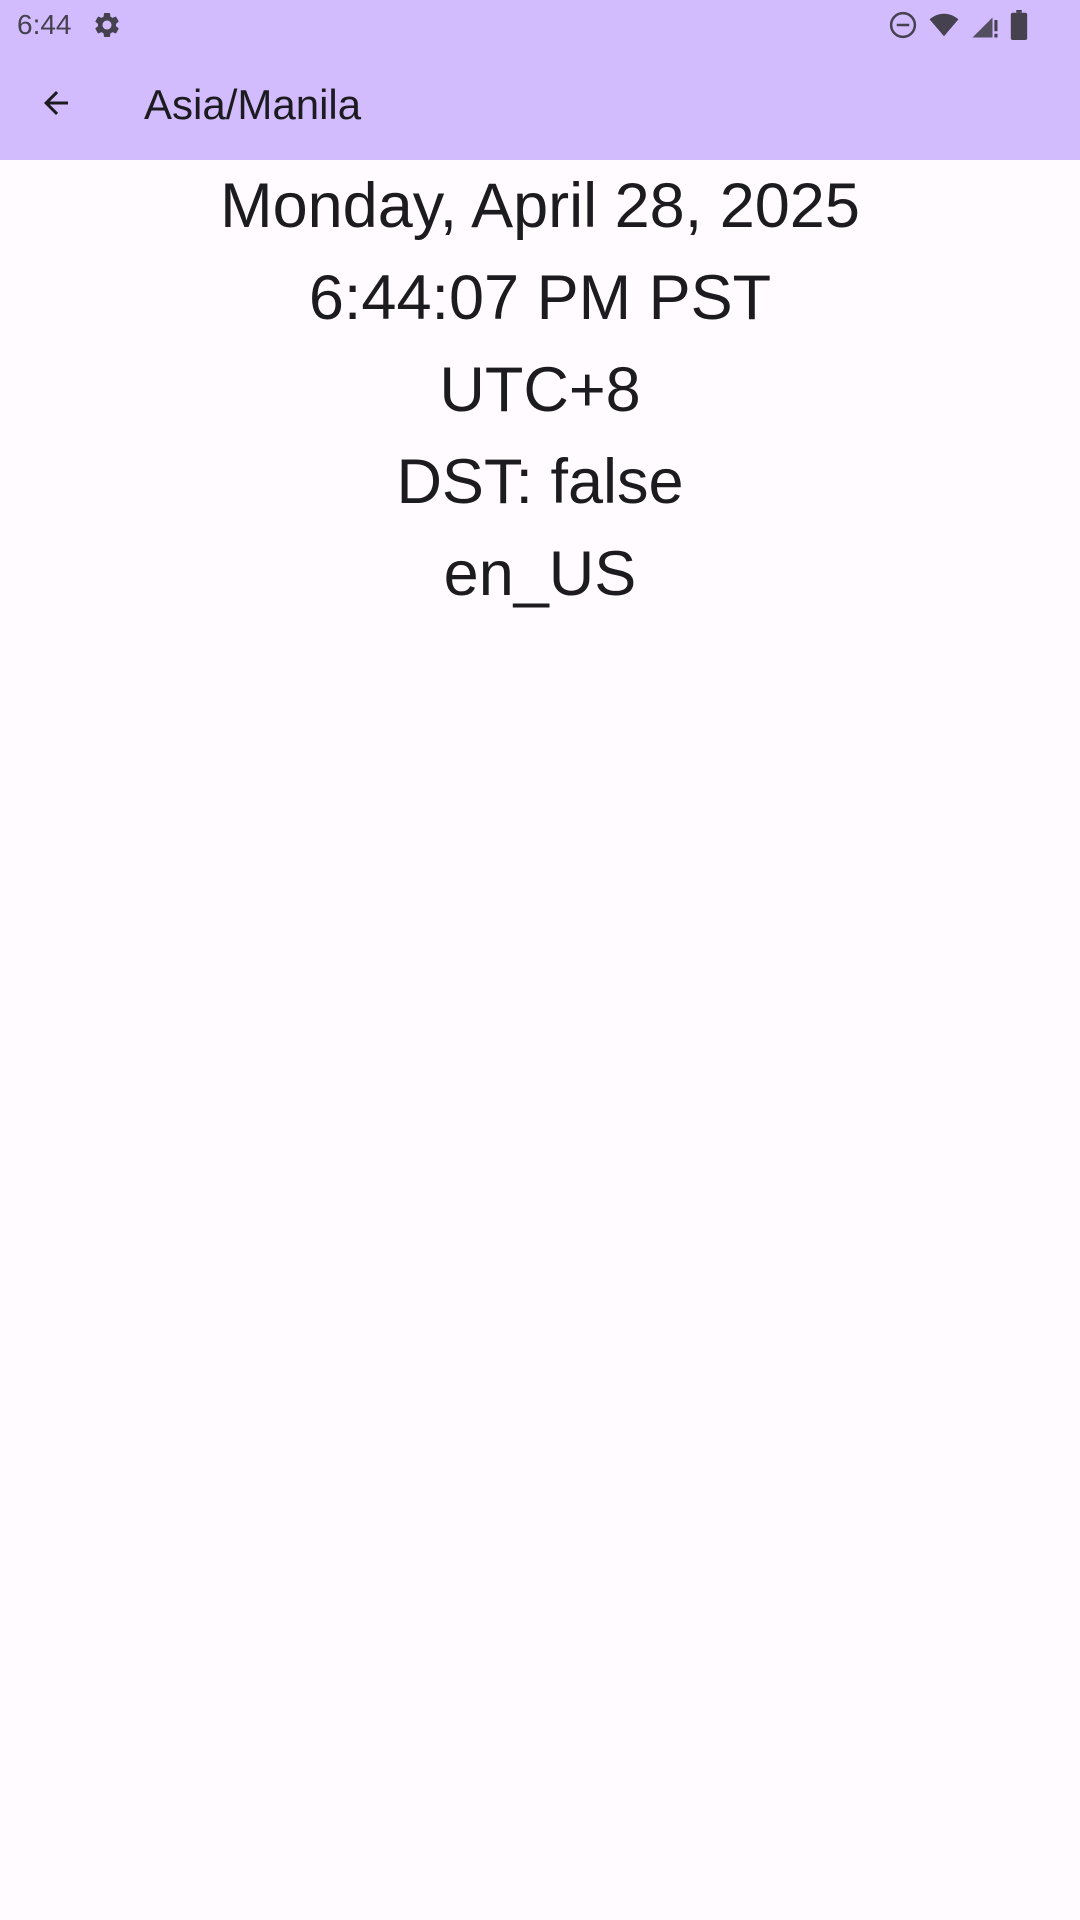 This screenshot has height=1920, width=1080. Describe the element at coordinates (540, 206) in the screenshot. I see `date-text: Monday, April 28, 2025` at that location.